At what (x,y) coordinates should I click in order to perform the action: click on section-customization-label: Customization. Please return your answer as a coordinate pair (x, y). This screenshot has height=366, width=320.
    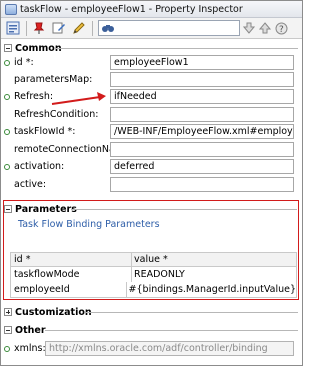
    Looking at the image, I should click on (53, 312).